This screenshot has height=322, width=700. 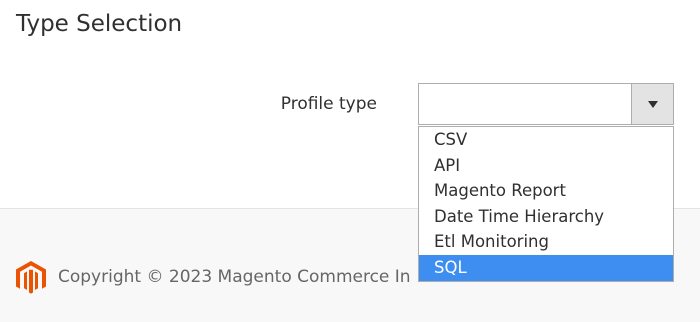 I want to click on dropdown-option: Magento Report, so click(x=546, y=191).